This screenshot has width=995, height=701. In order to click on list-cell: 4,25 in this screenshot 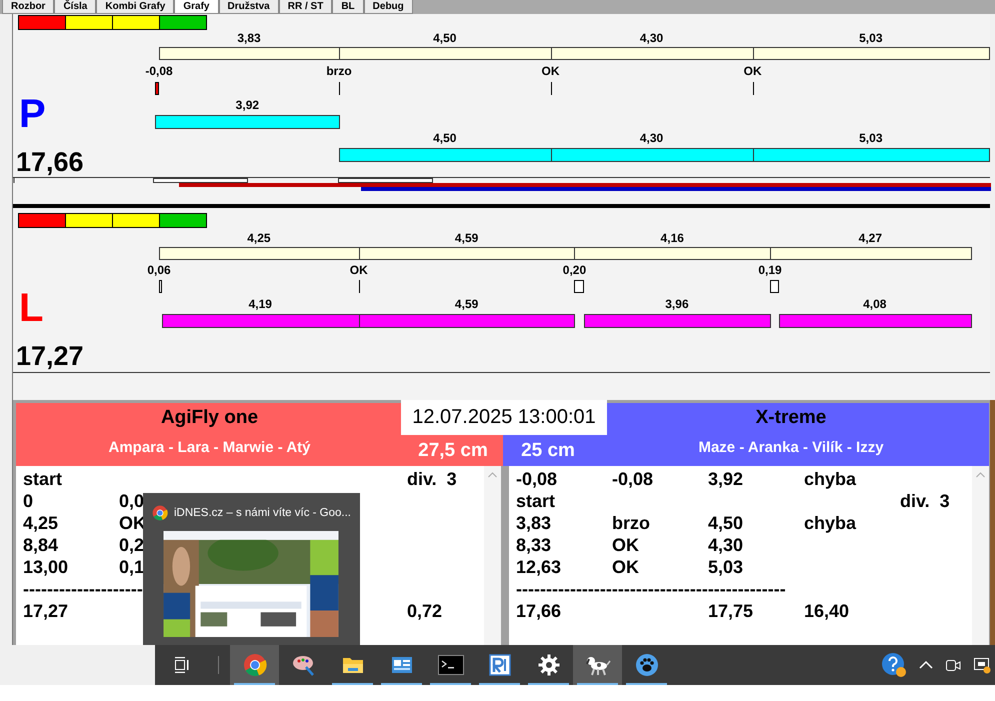, I will do `click(40, 523)`.